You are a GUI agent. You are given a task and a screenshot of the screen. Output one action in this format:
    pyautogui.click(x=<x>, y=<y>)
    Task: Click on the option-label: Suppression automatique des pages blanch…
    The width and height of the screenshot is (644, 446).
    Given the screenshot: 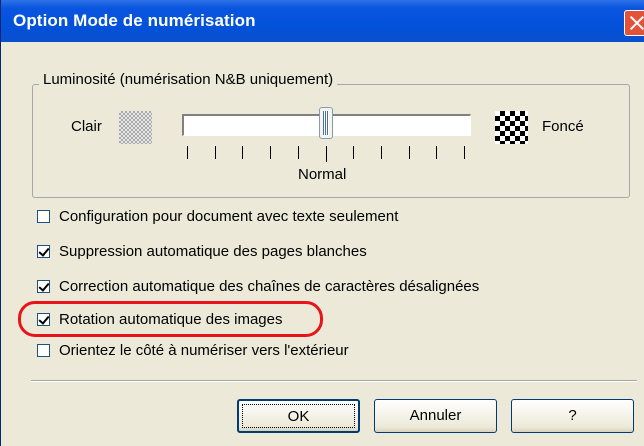 What is the action you would take?
    pyautogui.click(x=213, y=251)
    